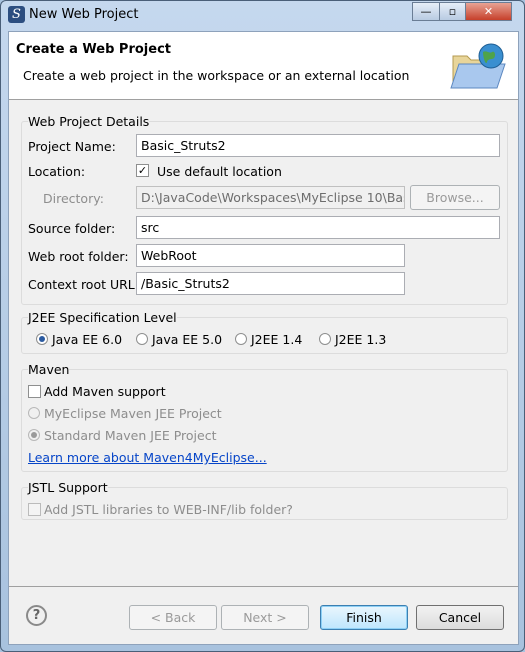 The width and height of the screenshot is (525, 652). What do you see at coordinates (277, 339) in the screenshot?
I see `radio-label: J2EE 1.4` at bounding box center [277, 339].